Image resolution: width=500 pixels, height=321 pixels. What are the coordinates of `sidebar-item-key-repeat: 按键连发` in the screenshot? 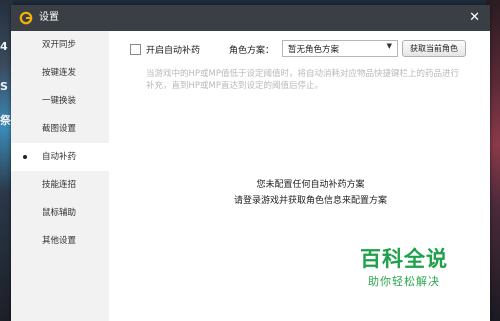 It's located at (60, 73).